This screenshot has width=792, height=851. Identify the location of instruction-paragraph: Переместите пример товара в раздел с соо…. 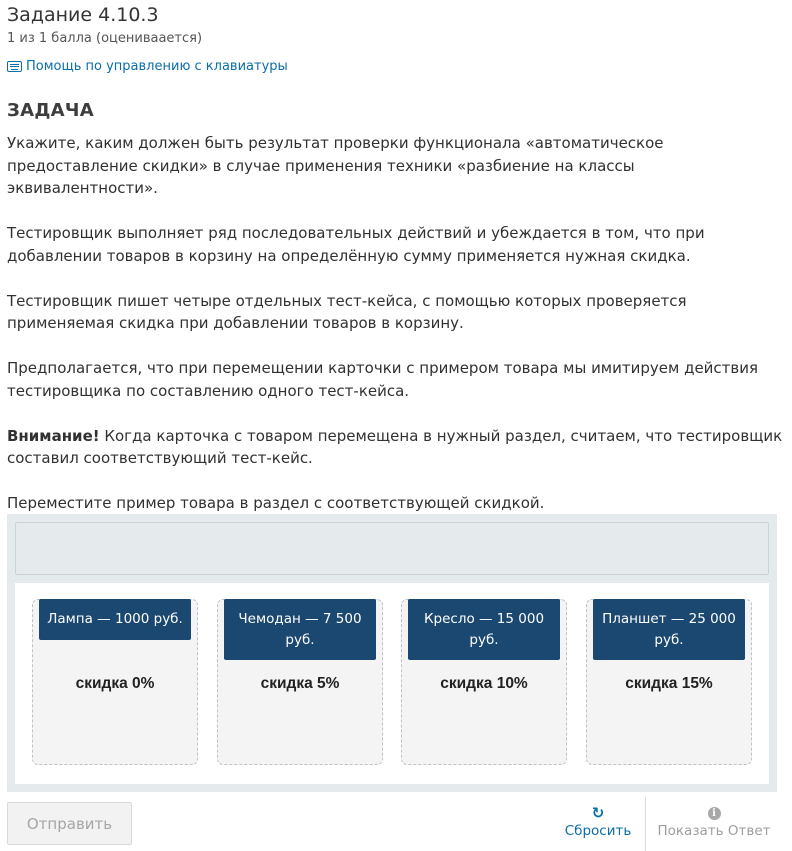
(276, 503).